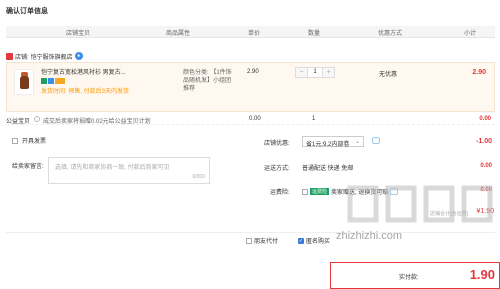 This screenshot has height=289, width=500. What do you see at coordinates (15, 140) in the screenshot?
I see `invoice-checkbox` at bounding box center [15, 140].